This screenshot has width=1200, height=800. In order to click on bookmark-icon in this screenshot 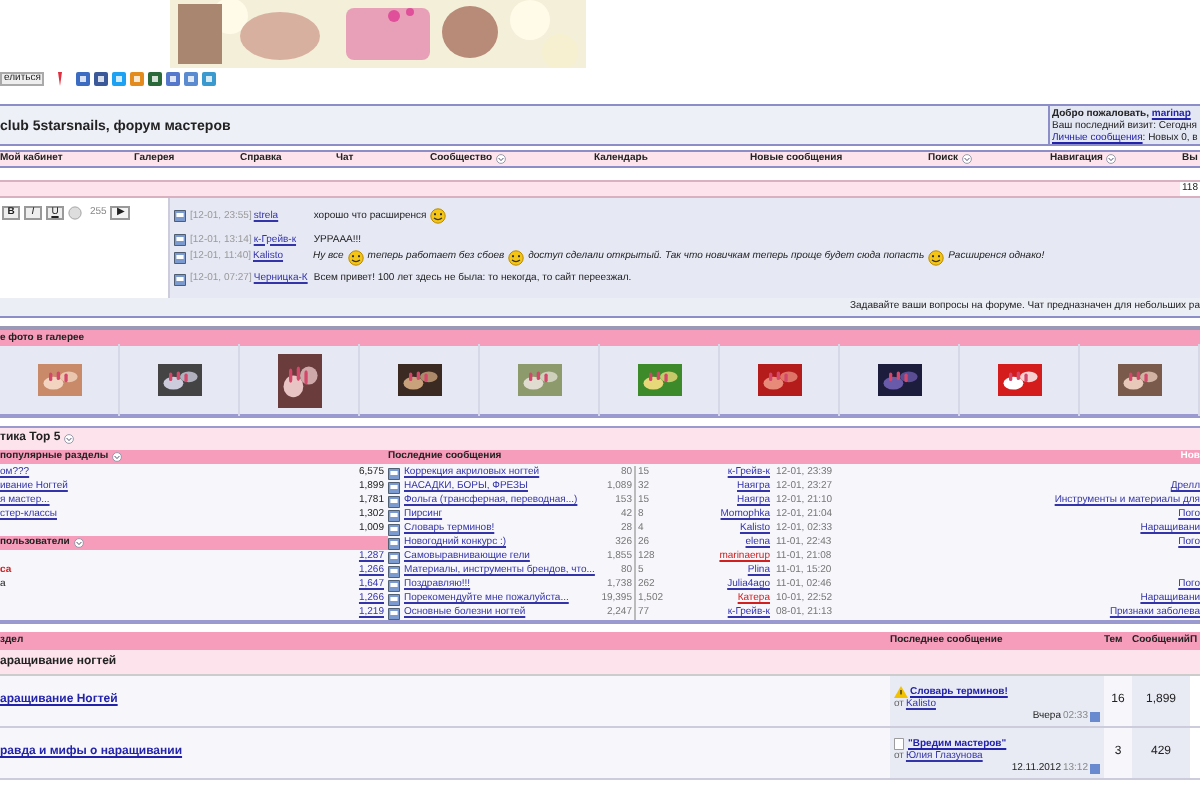, I will do `click(60, 78)`.